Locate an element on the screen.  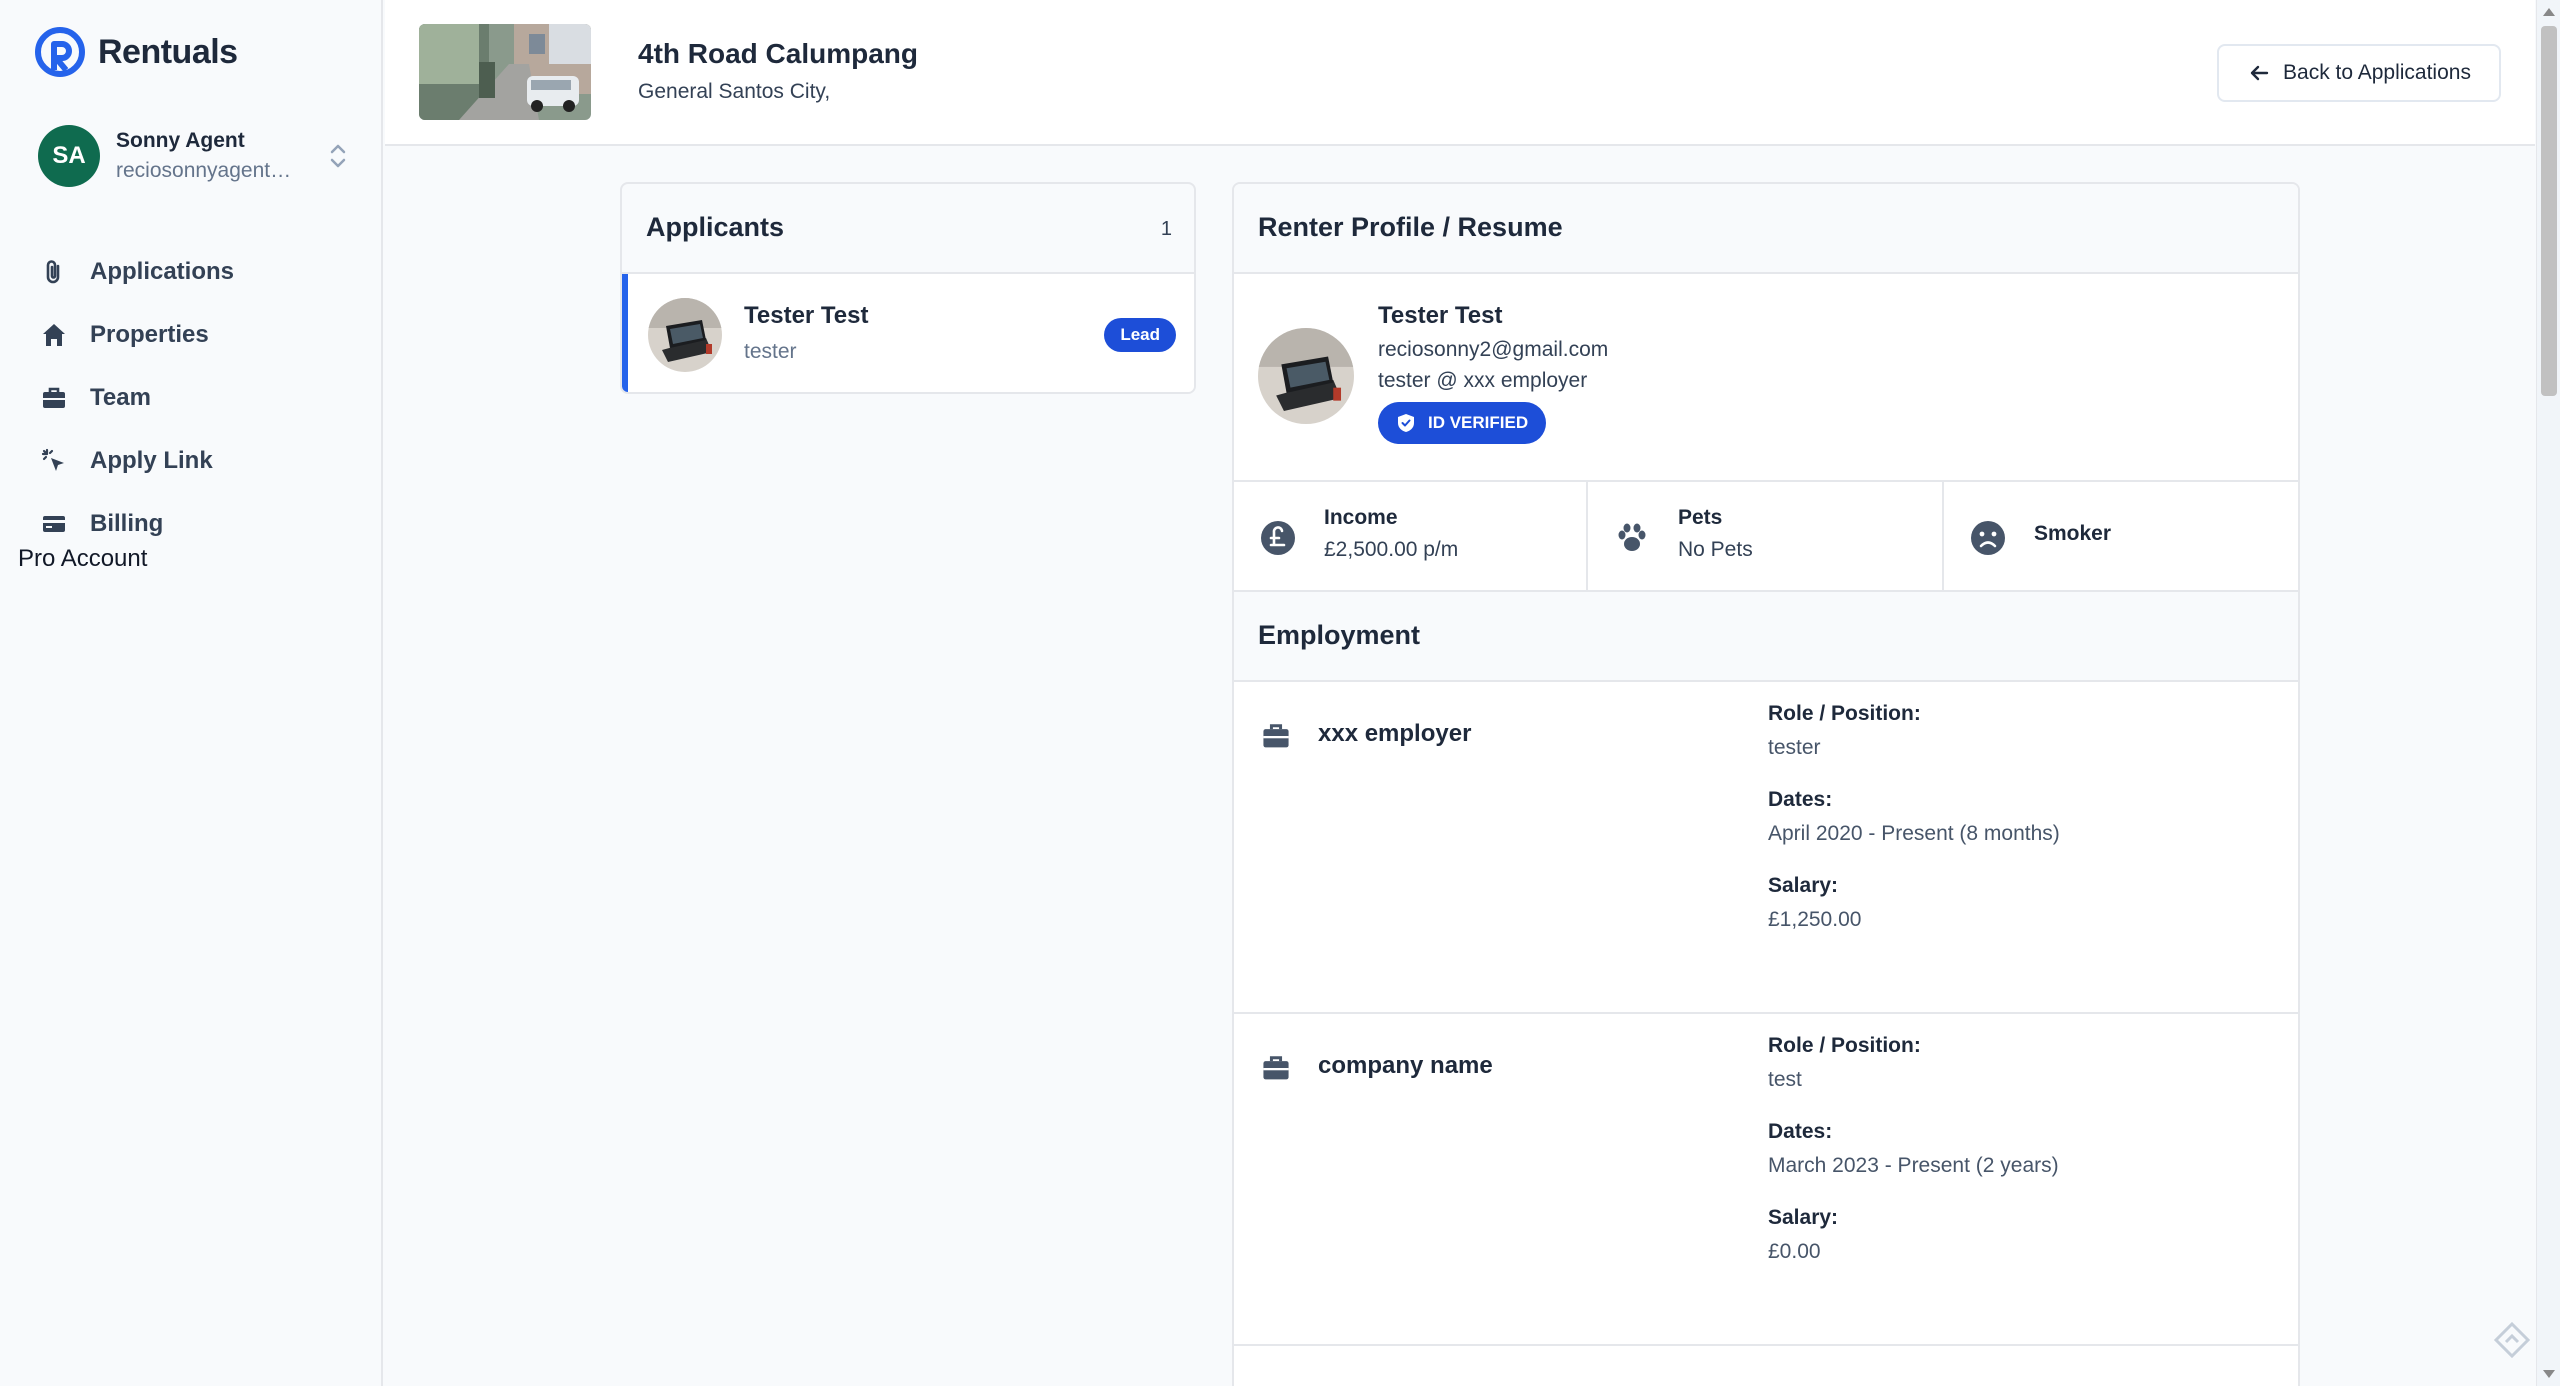
property-thumbnail is located at coordinates (505, 72).